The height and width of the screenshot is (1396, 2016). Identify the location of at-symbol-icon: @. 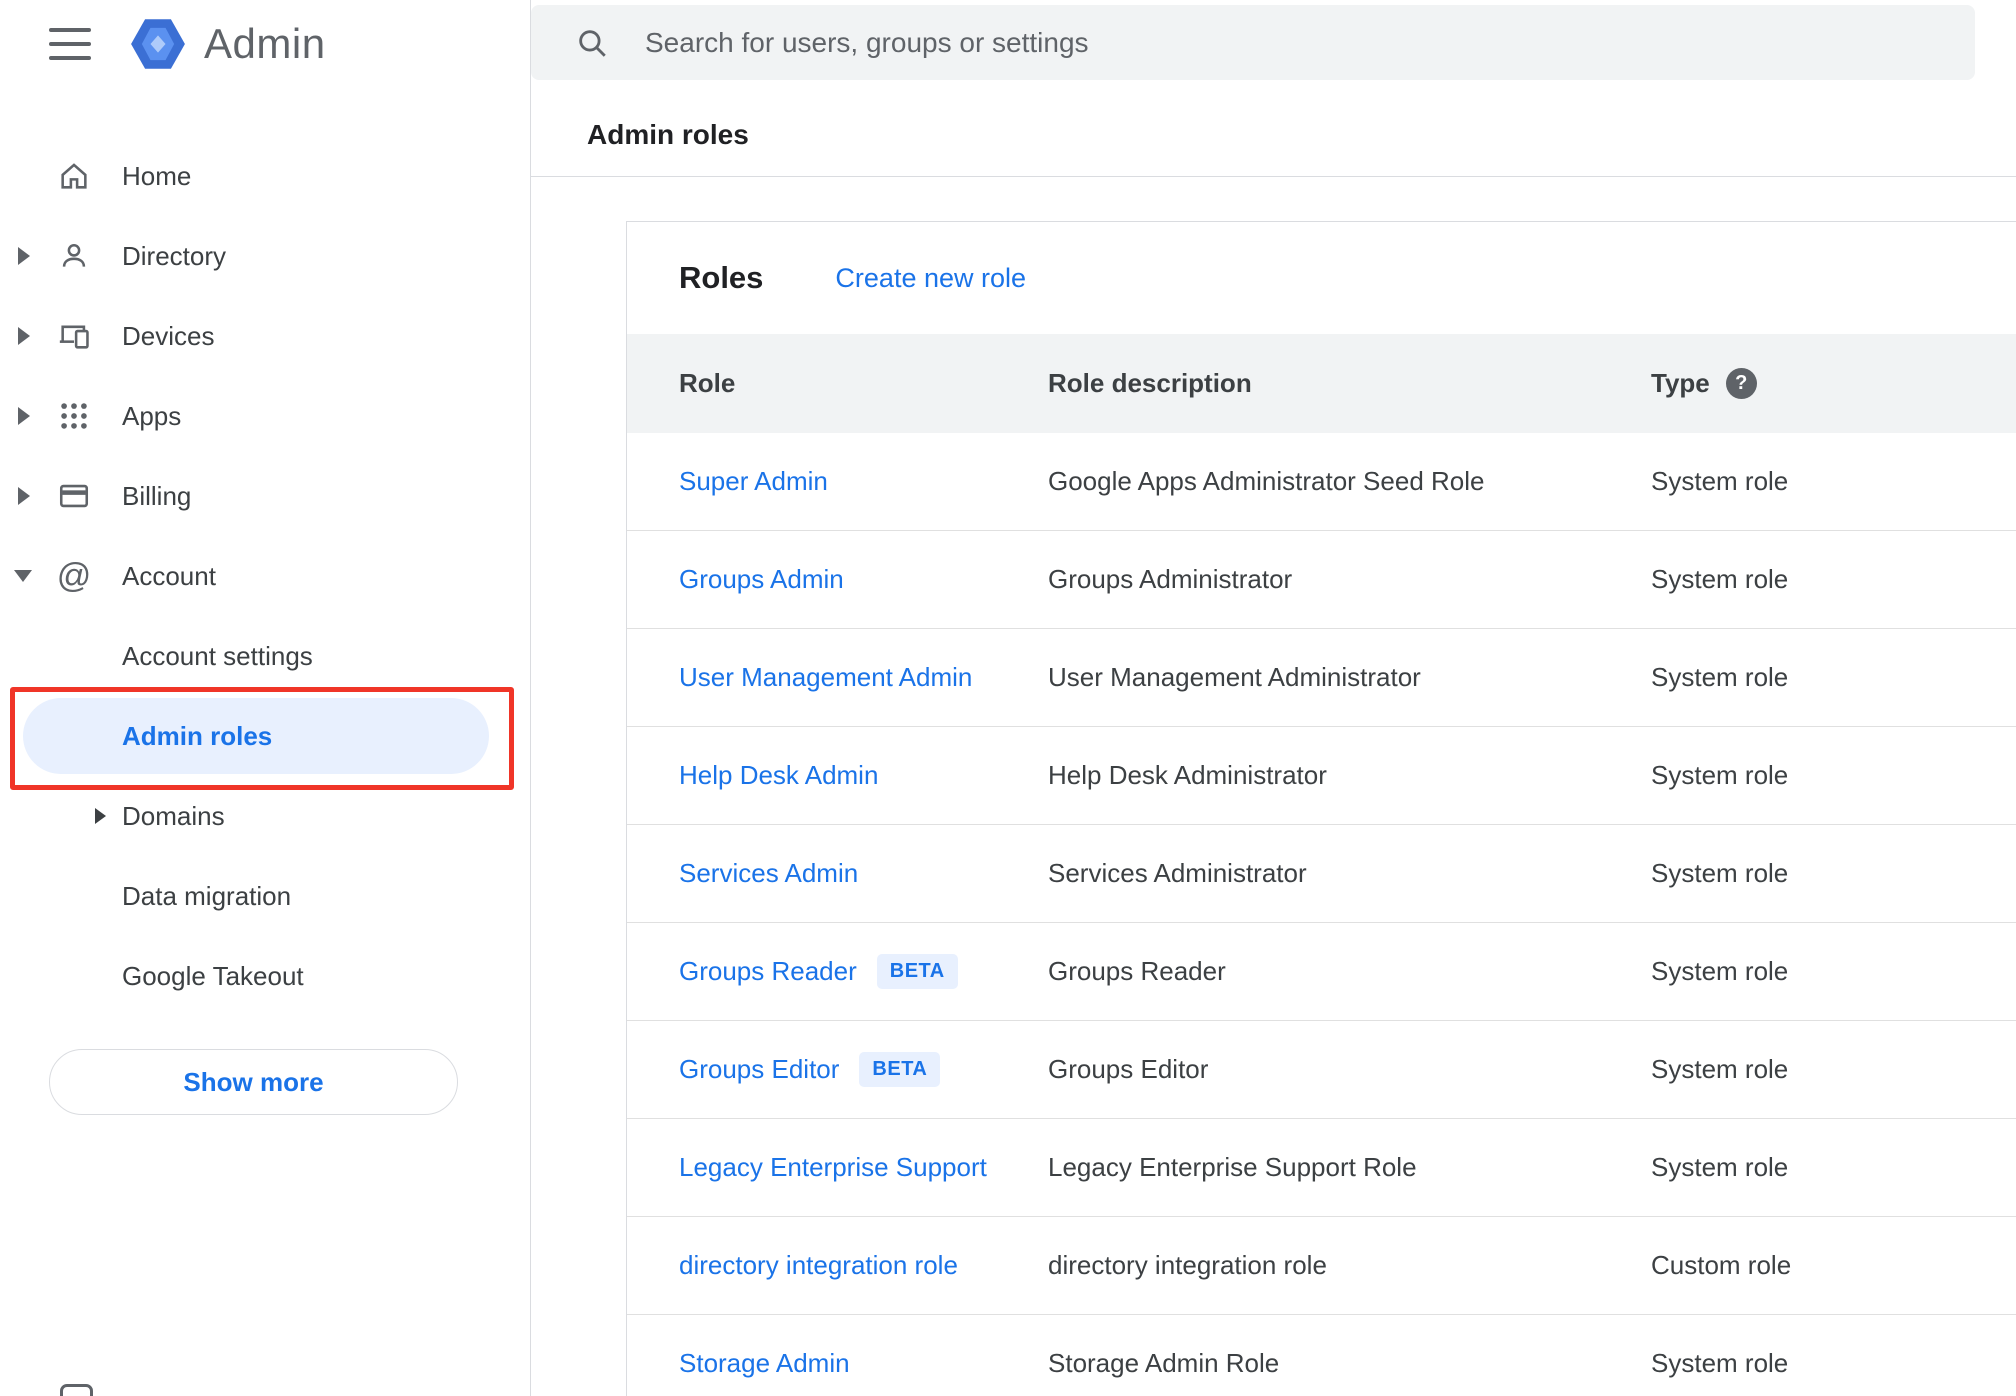
(74, 575).